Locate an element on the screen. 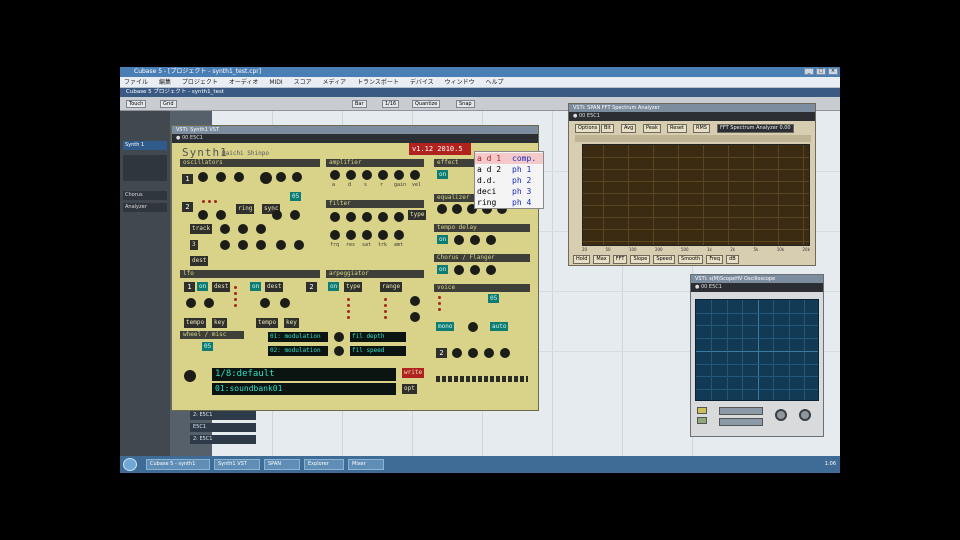  osc-knob-j is located at coordinates (277, 215).